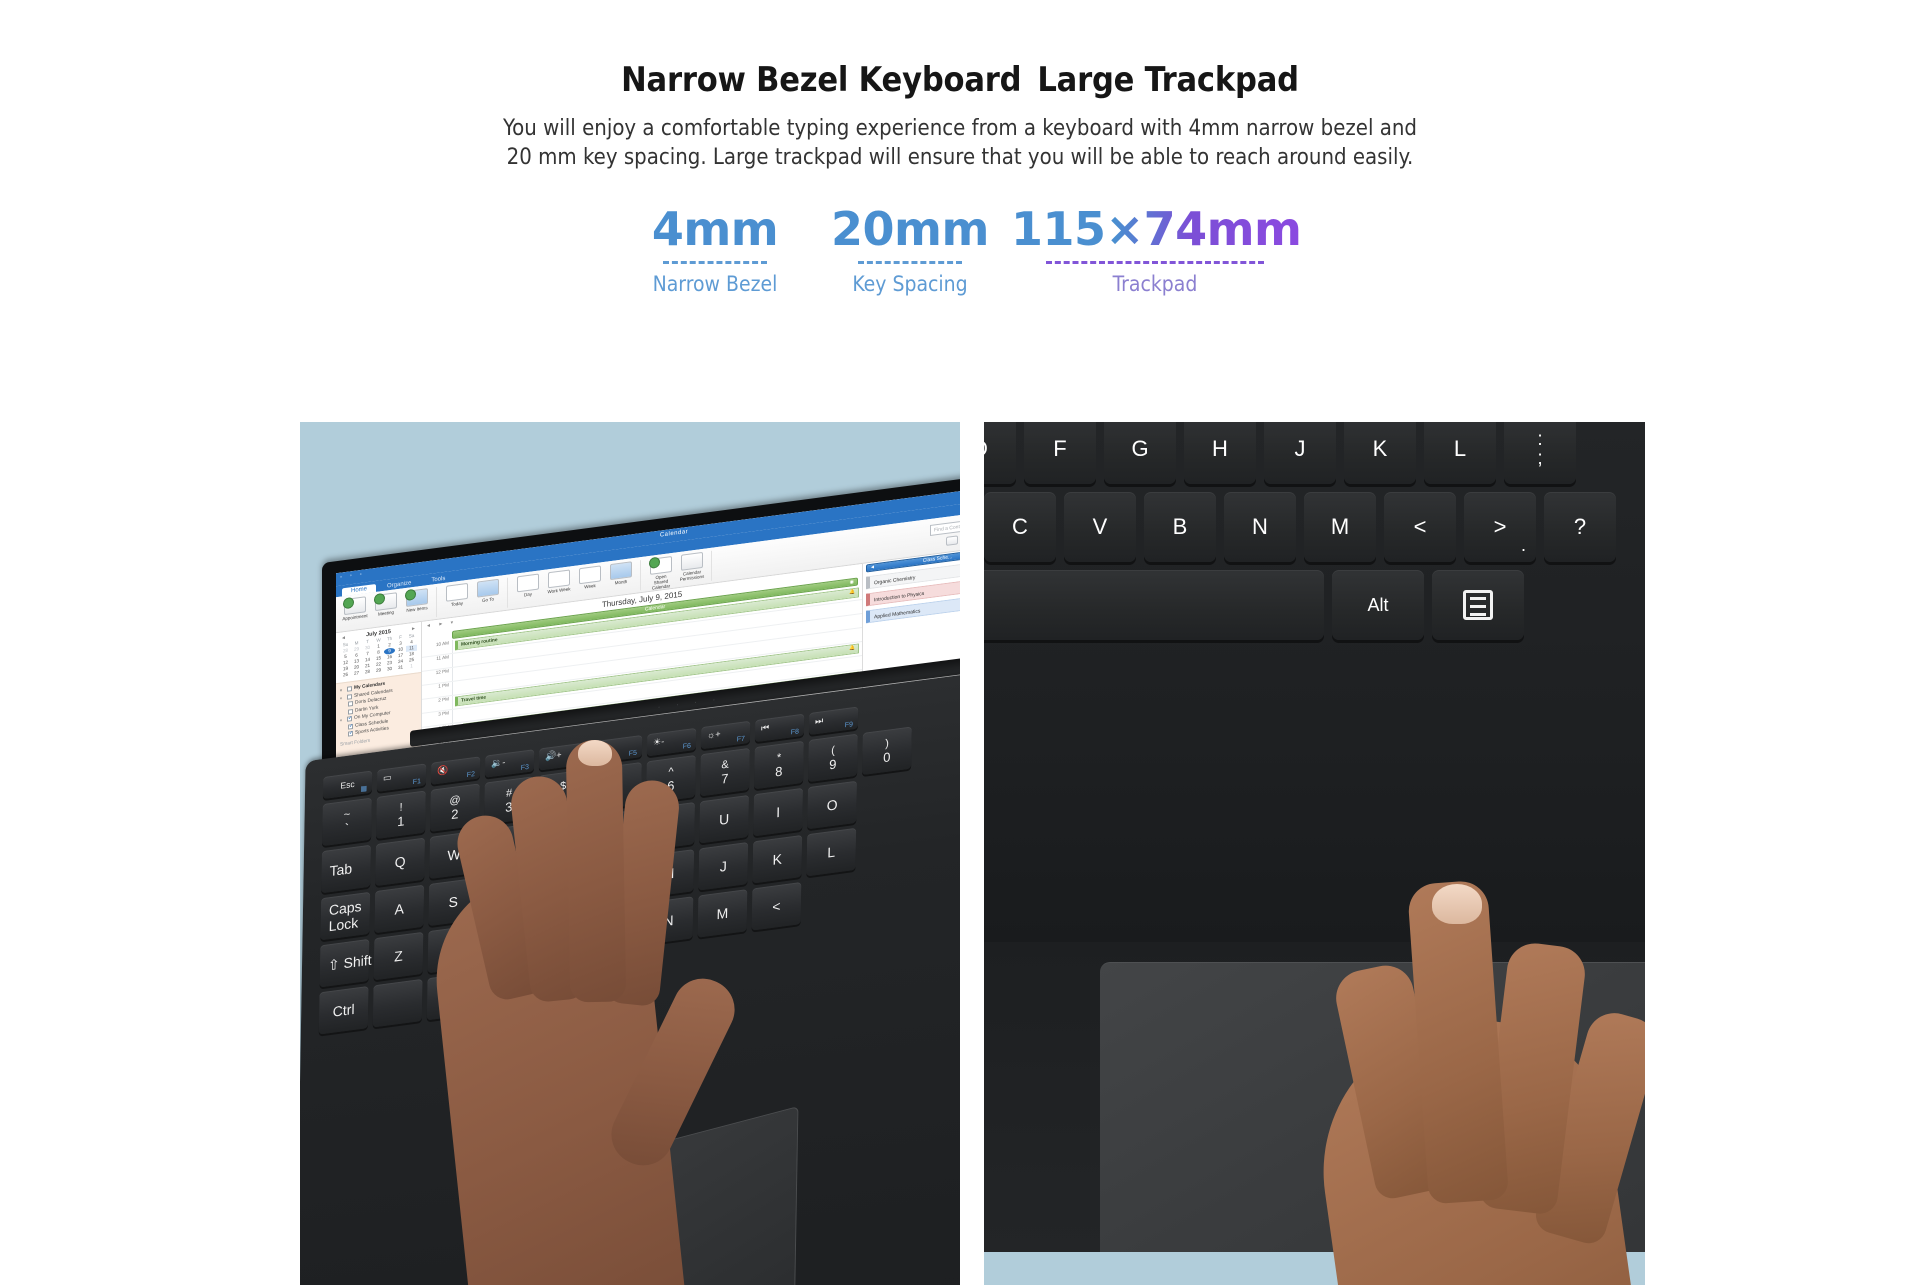 The image size is (1920, 1285). What do you see at coordinates (386, 604) in the screenshot?
I see `ribbon-button-meeting: Meeting` at bounding box center [386, 604].